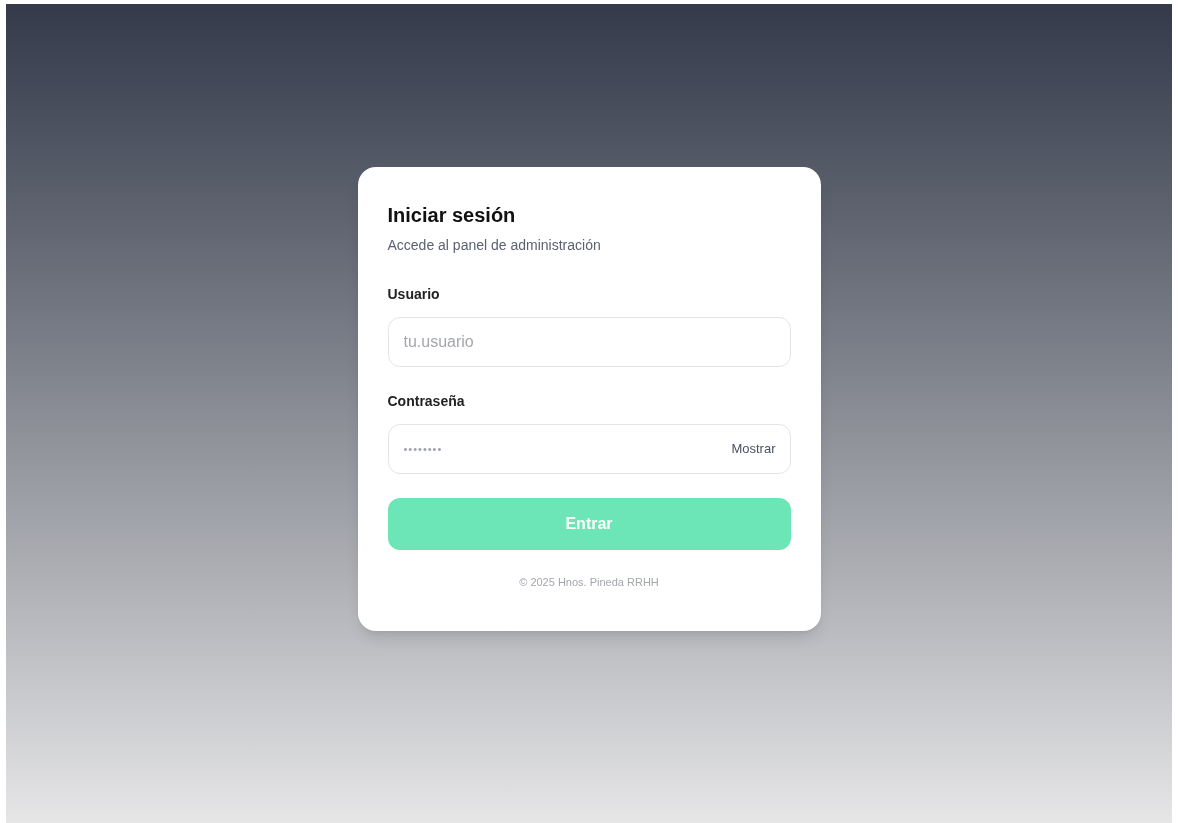  What do you see at coordinates (589, 449) in the screenshot?
I see `password-field: •••••••• Mostrar` at bounding box center [589, 449].